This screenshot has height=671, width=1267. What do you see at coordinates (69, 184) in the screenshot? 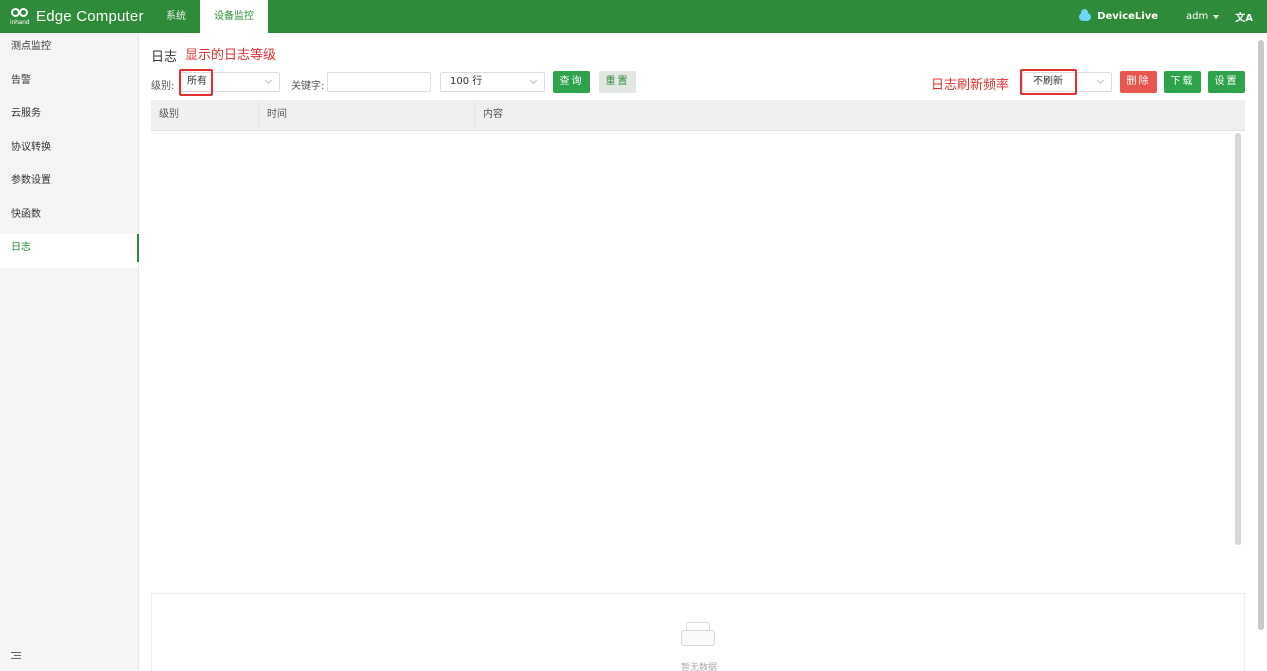
I see `sidebar-item-parameter-settings: 参数设置` at bounding box center [69, 184].